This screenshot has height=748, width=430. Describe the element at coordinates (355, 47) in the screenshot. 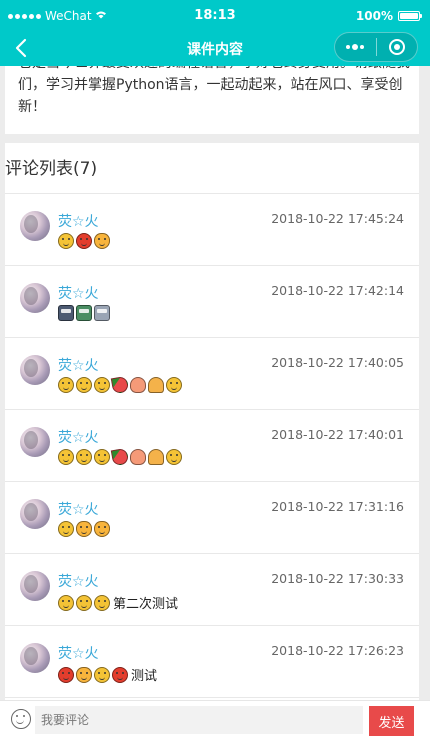

I see `more-dots-icon` at that location.